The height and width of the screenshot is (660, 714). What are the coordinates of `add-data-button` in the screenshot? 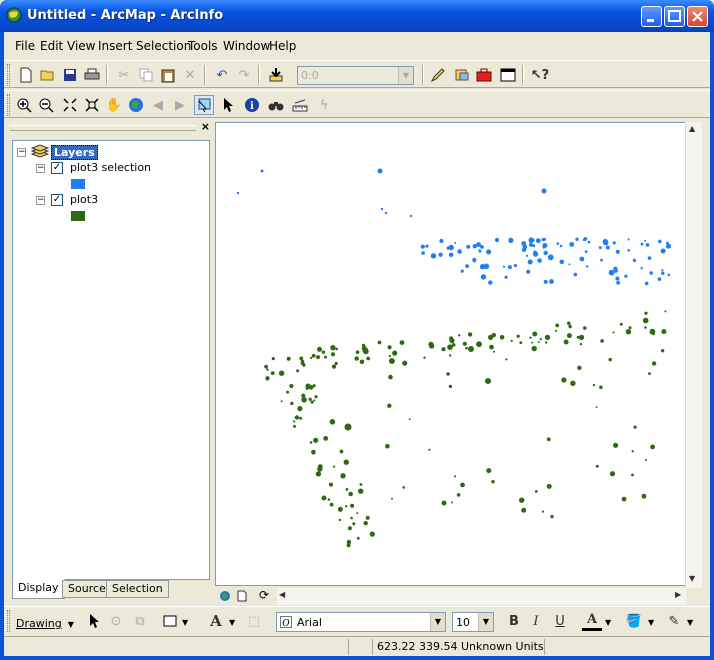 It's located at (276, 75).